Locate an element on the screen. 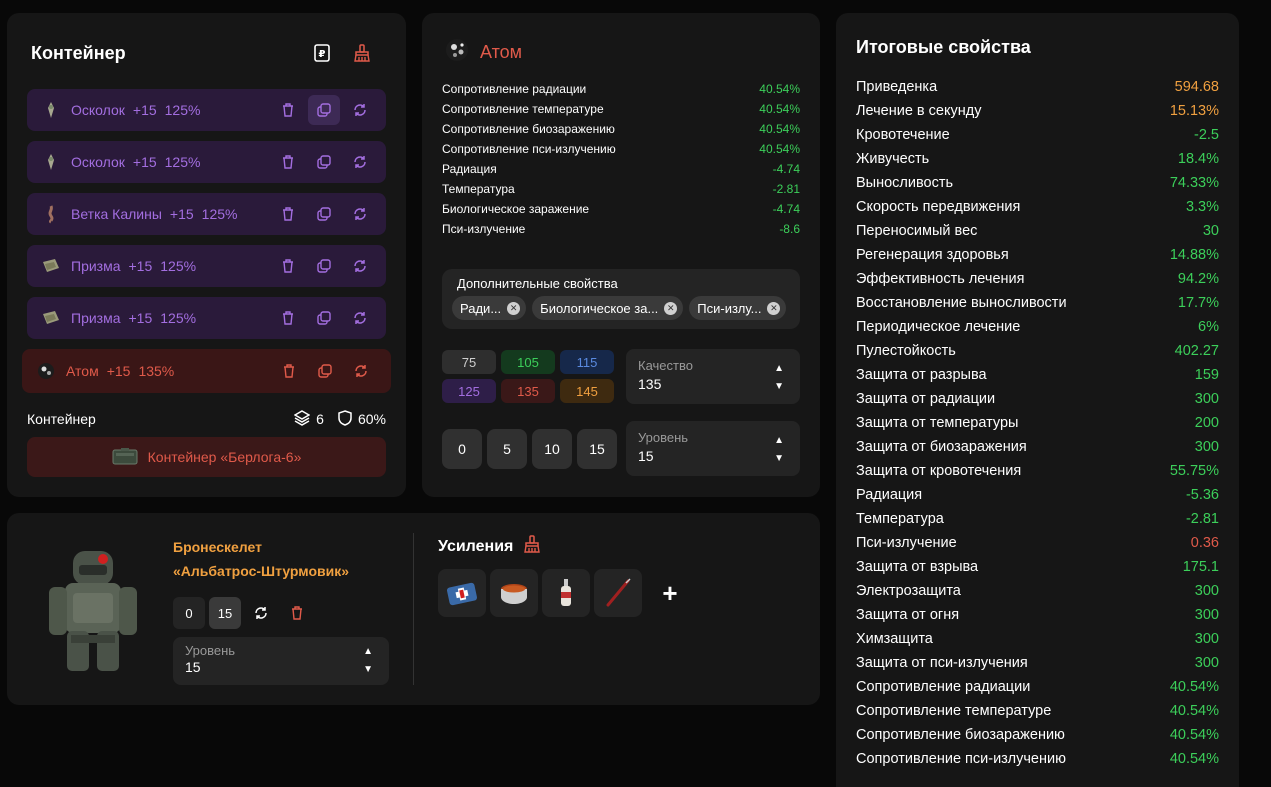 The image size is (1271, 787). boosts-list: + is located at coordinates (566, 593).